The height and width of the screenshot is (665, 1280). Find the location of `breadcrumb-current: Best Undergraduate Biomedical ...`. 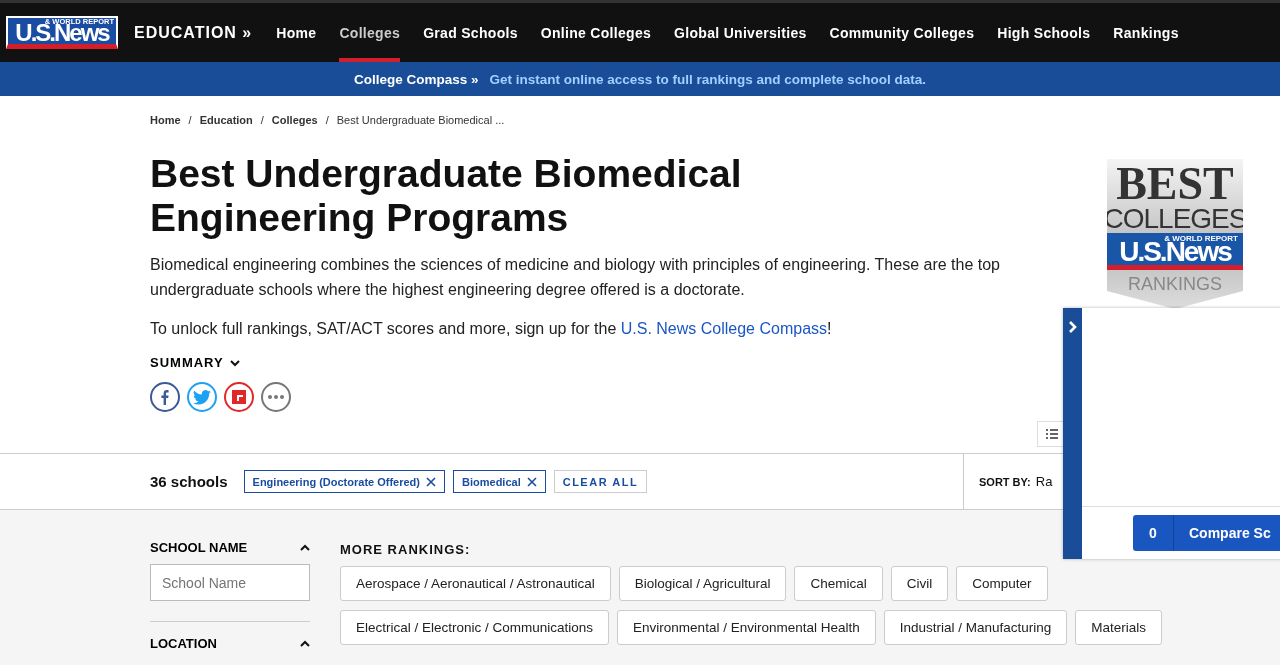

breadcrumb-current: Best Undergraduate Biomedical ... is located at coordinates (420, 120).